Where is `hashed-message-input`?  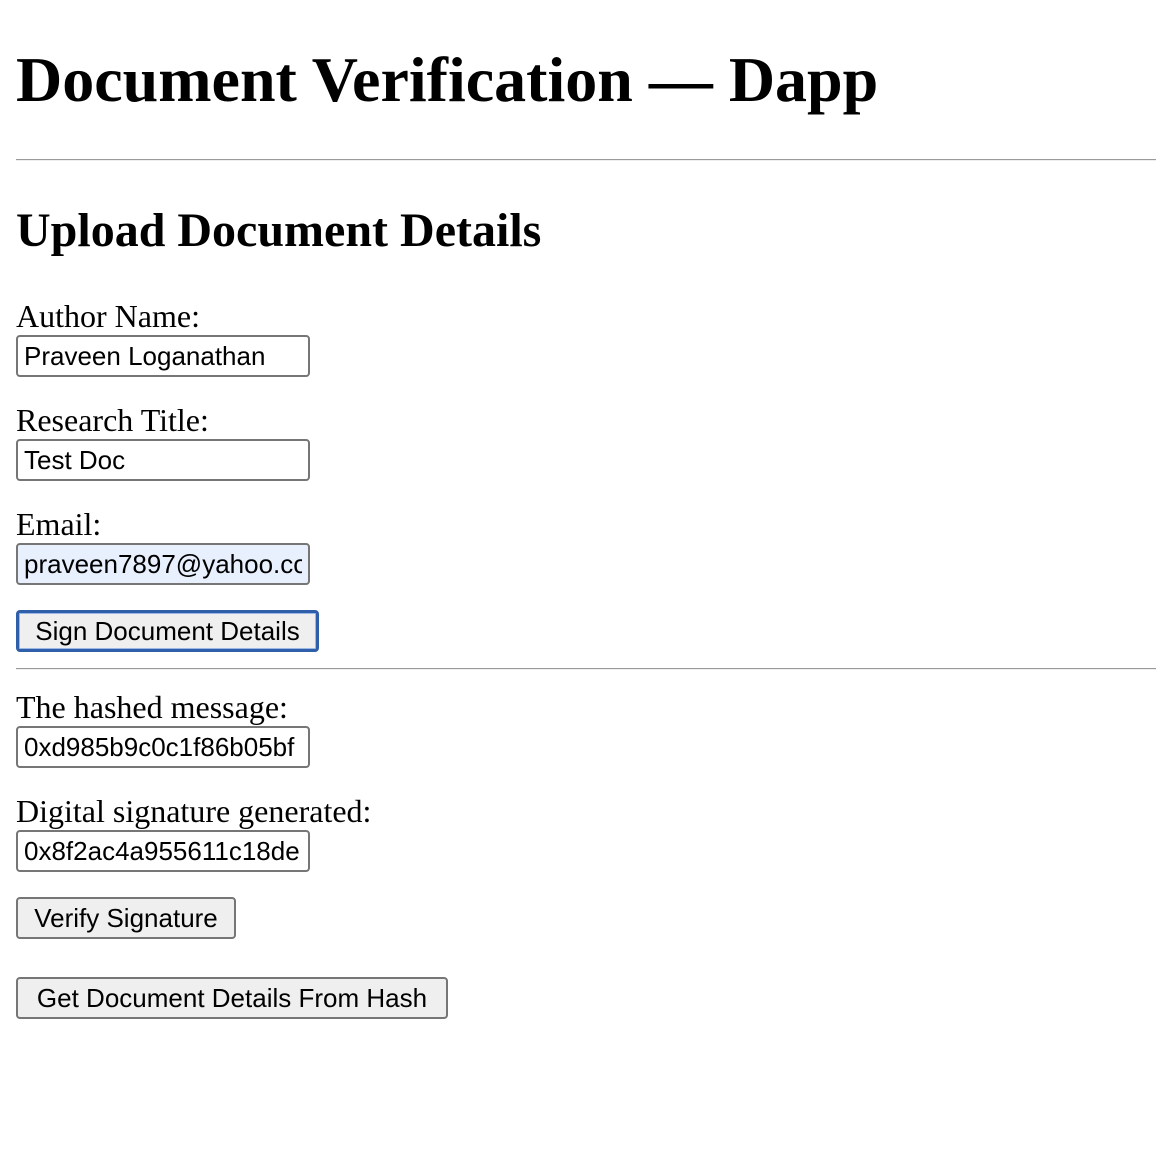
hashed-message-input is located at coordinates (163, 747).